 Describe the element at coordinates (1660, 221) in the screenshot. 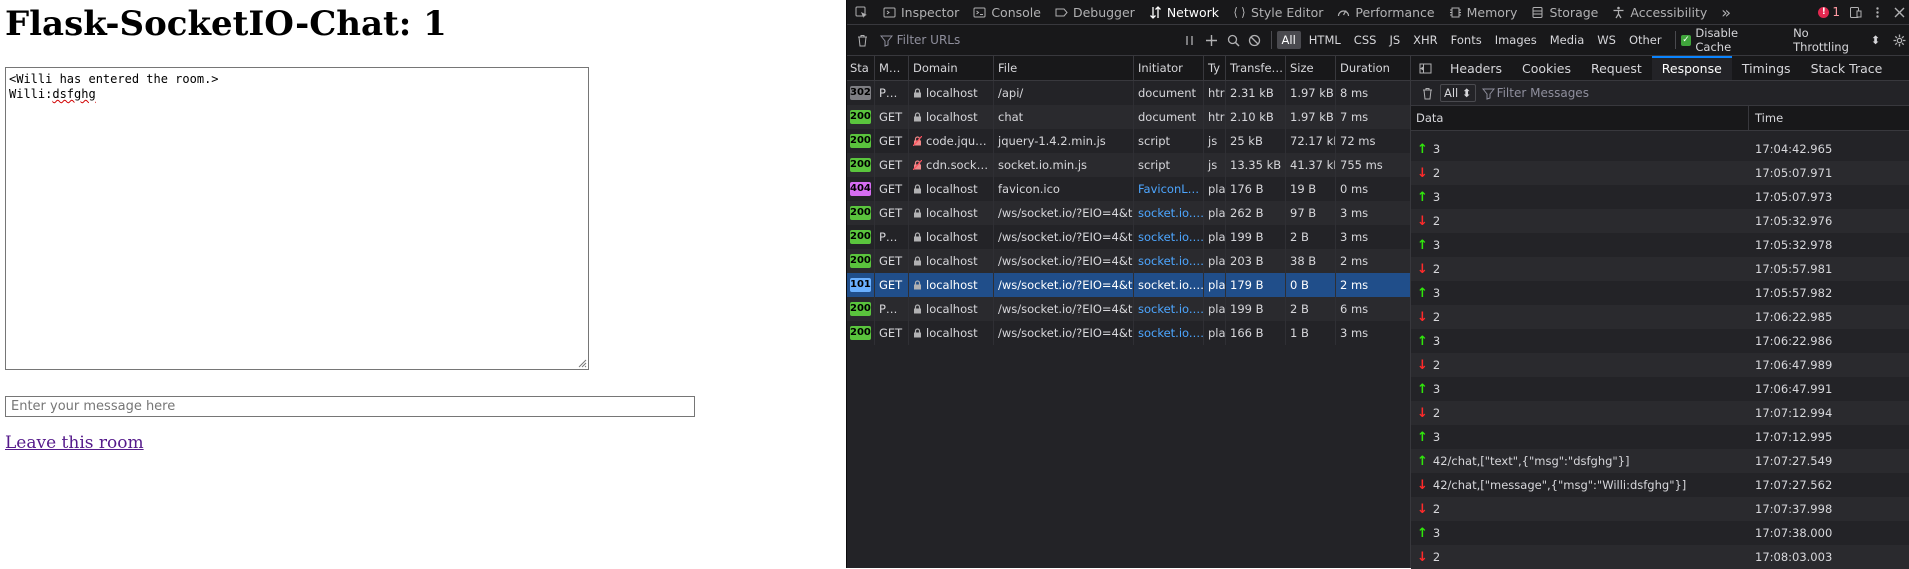

I see `message-row: ↓ 2 17:05:32.976` at that location.